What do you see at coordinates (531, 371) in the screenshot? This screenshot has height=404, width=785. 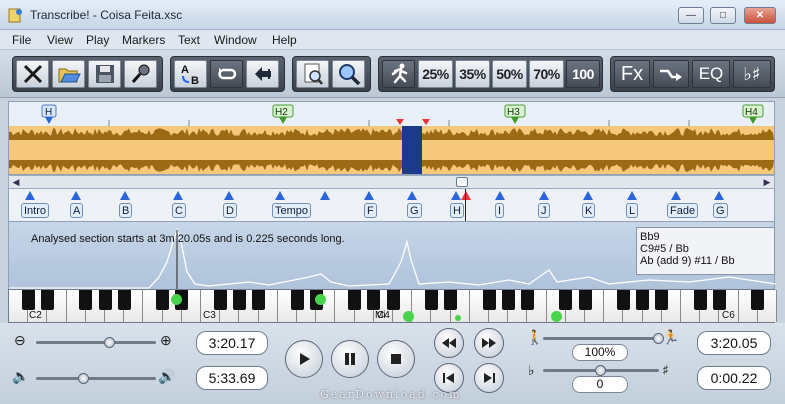 I see `flat-icon: ♭` at bounding box center [531, 371].